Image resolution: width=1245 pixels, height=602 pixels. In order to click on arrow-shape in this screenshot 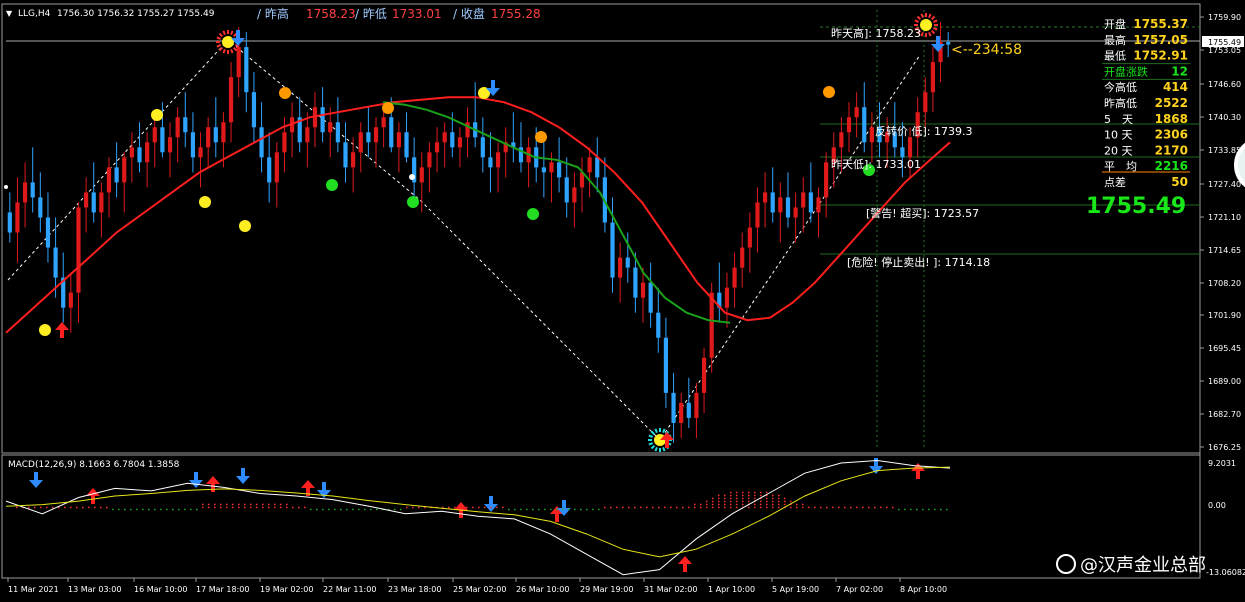, I will do `click(62, 330)`.